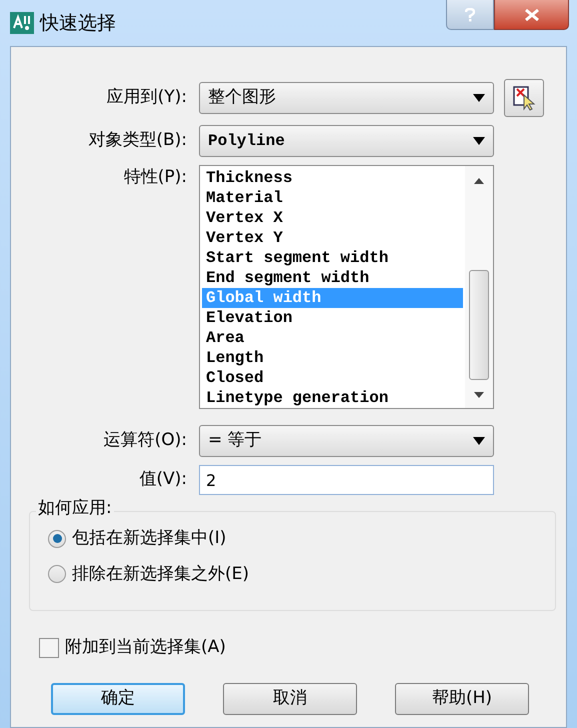 The height and width of the screenshot is (728, 577). Describe the element at coordinates (290, 698) in the screenshot. I see `dialog-button: 取消` at that location.